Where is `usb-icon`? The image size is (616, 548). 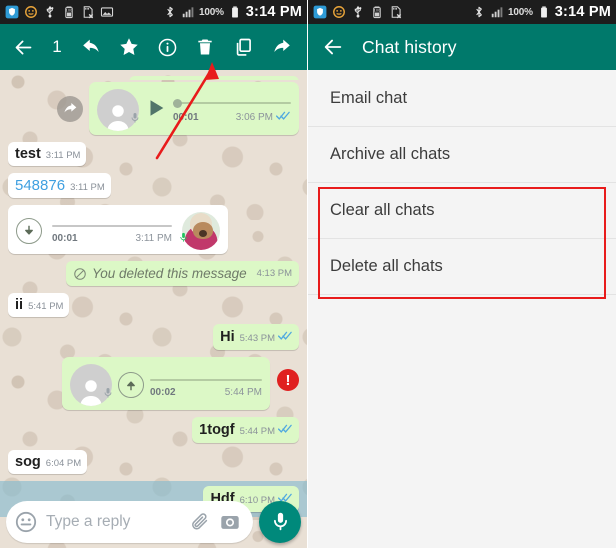
usb-icon is located at coordinates (358, 11).